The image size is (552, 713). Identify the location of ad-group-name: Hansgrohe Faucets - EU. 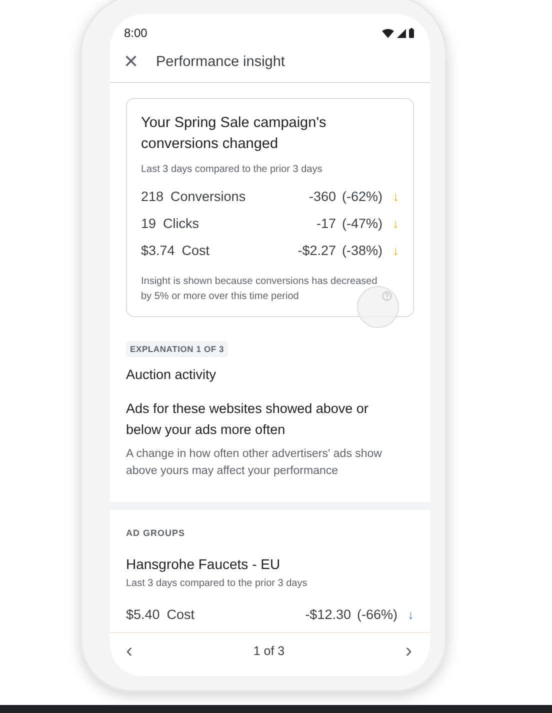
(204, 564).